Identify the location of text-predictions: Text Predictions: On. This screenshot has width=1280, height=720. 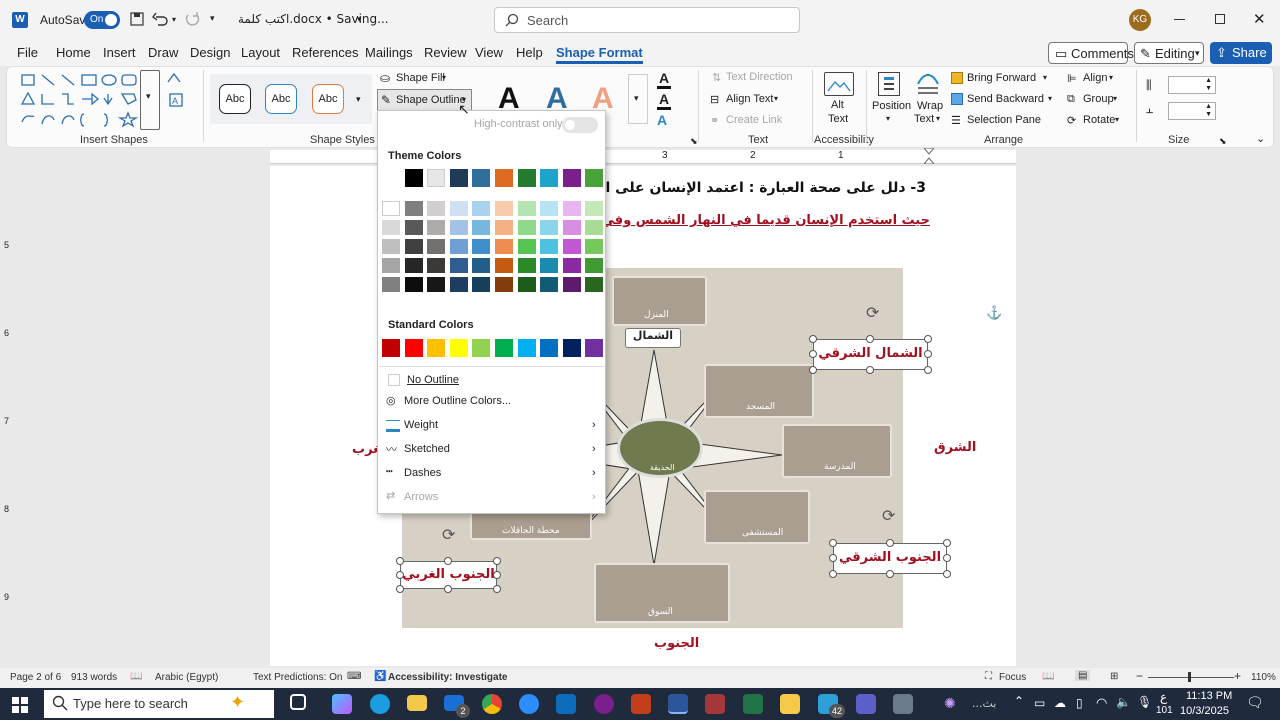
(297, 677).